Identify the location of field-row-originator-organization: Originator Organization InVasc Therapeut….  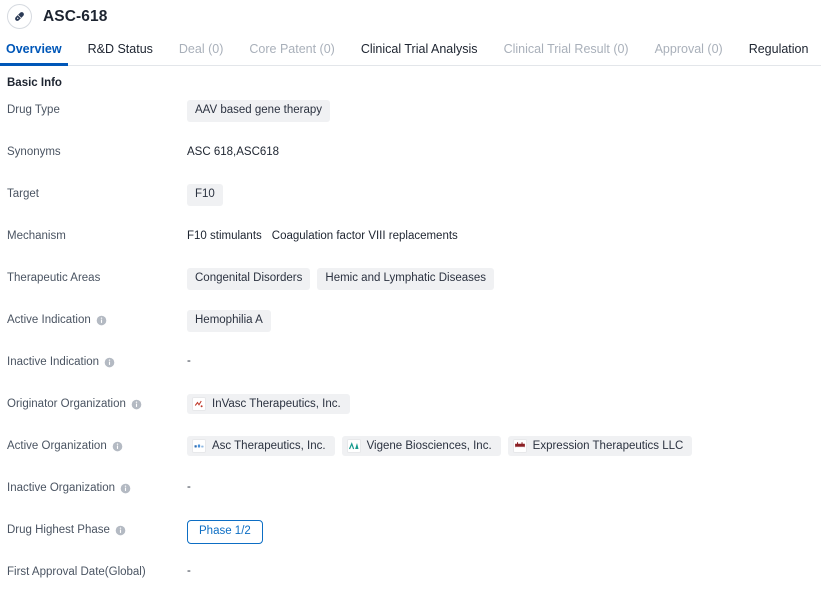
(410, 406).